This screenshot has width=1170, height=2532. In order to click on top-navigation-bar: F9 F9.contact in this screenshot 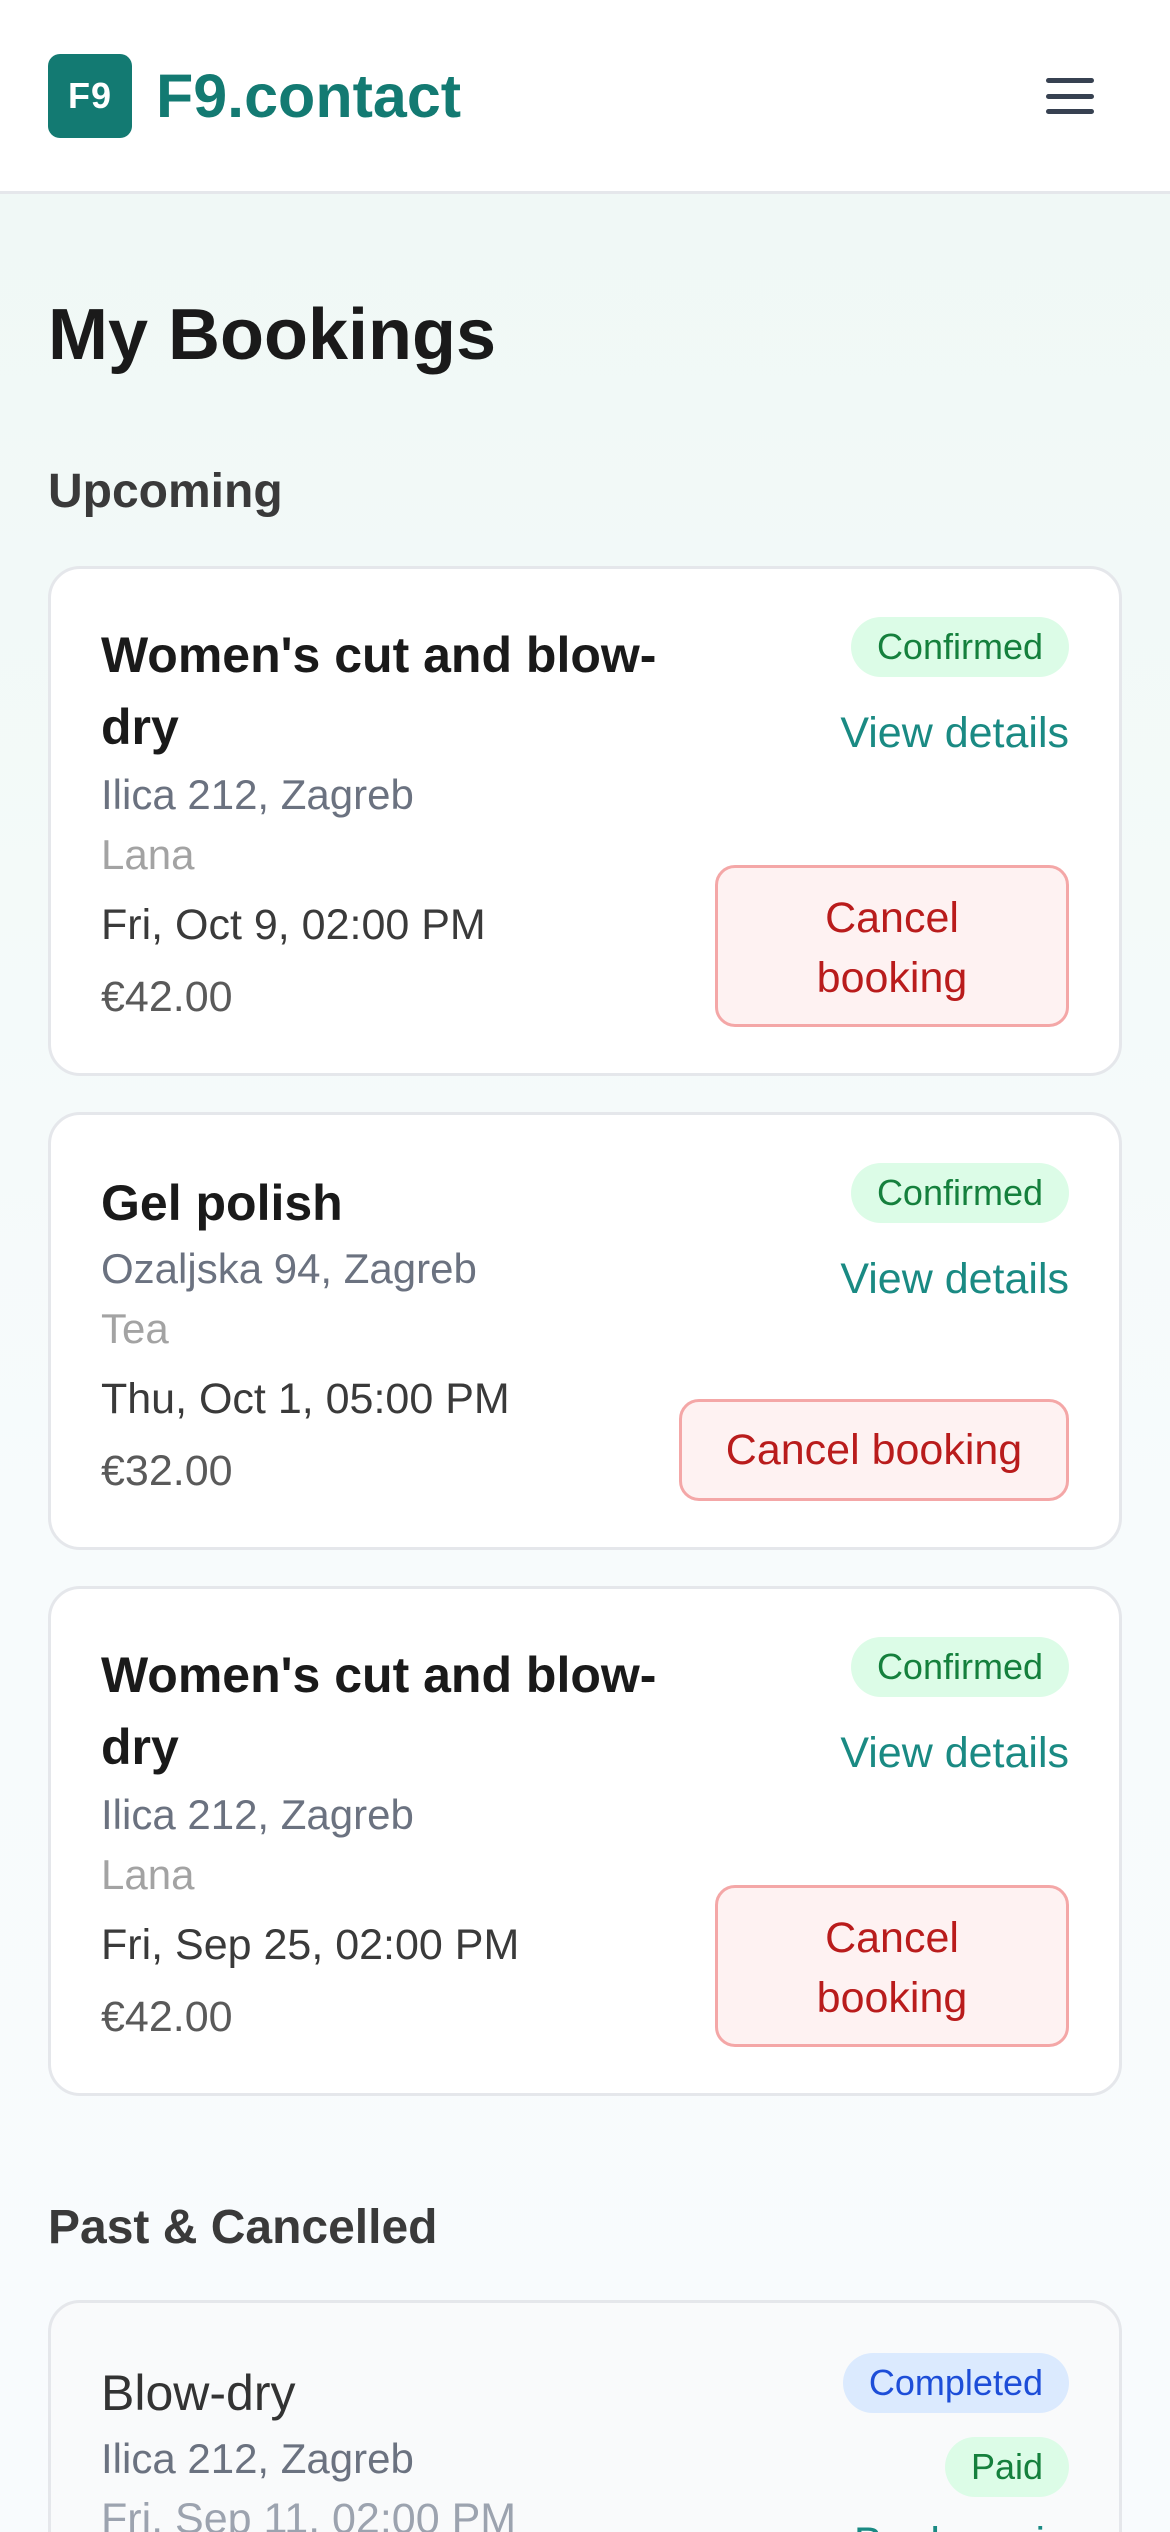, I will do `click(585, 97)`.